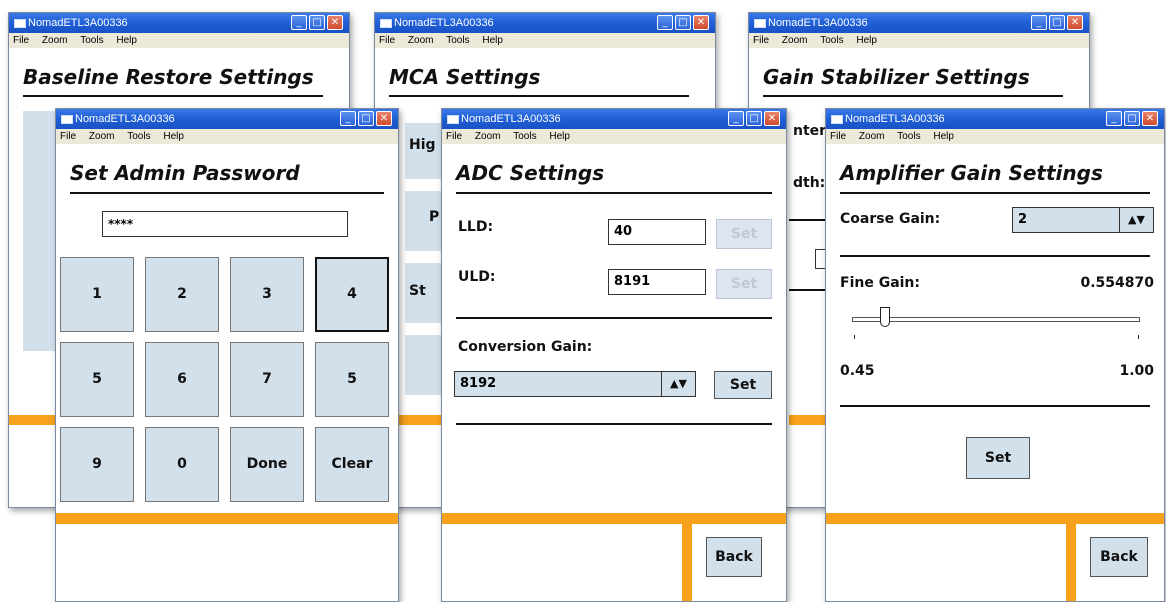  What do you see at coordinates (743, 385) in the screenshot?
I see `conversion-gain-set-button: Set` at bounding box center [743, 385].